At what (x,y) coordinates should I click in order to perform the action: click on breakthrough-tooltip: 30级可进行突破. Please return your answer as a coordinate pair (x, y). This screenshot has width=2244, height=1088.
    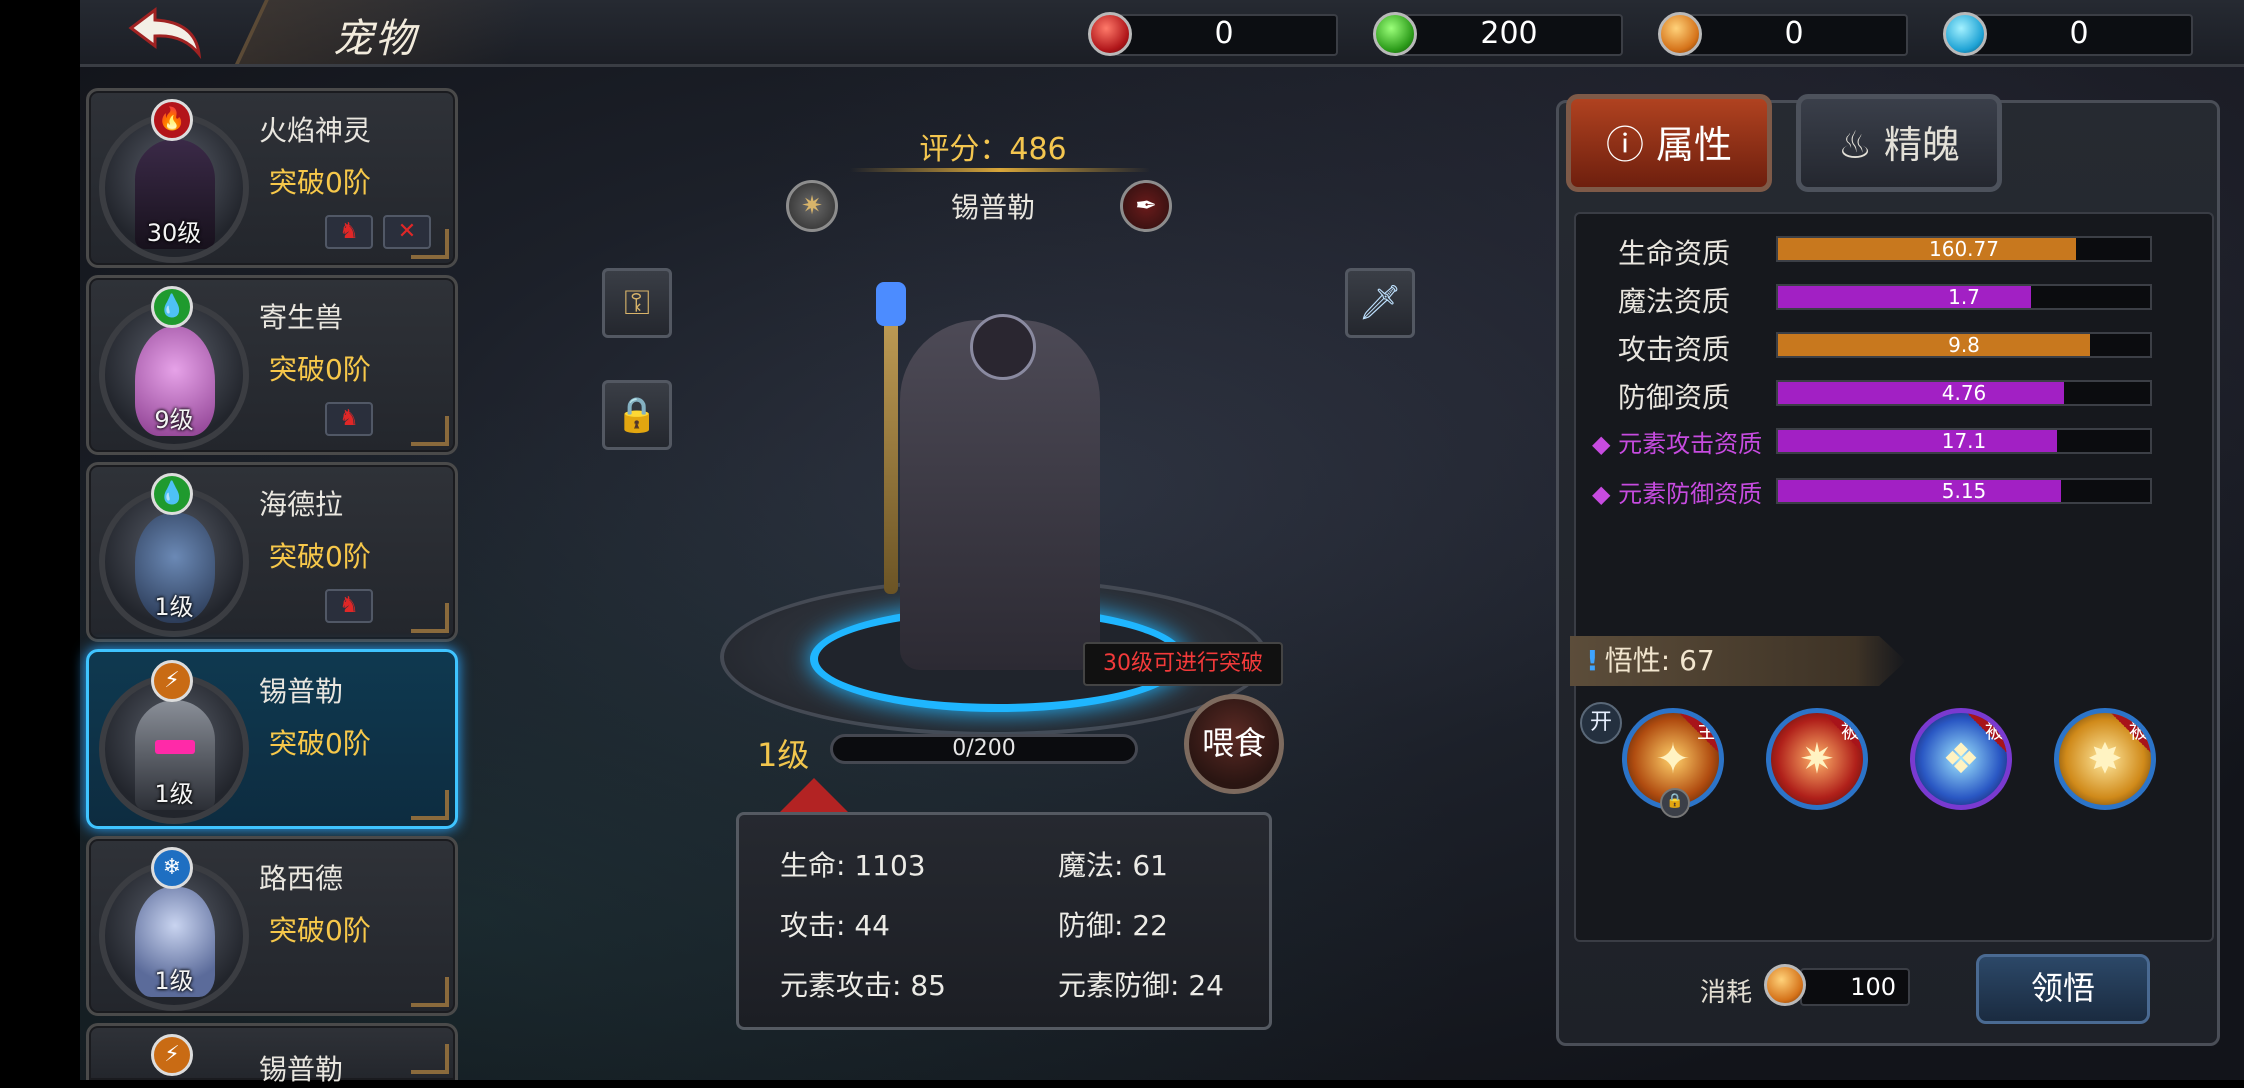
    Looking at the image, I should click on (1183, 664).